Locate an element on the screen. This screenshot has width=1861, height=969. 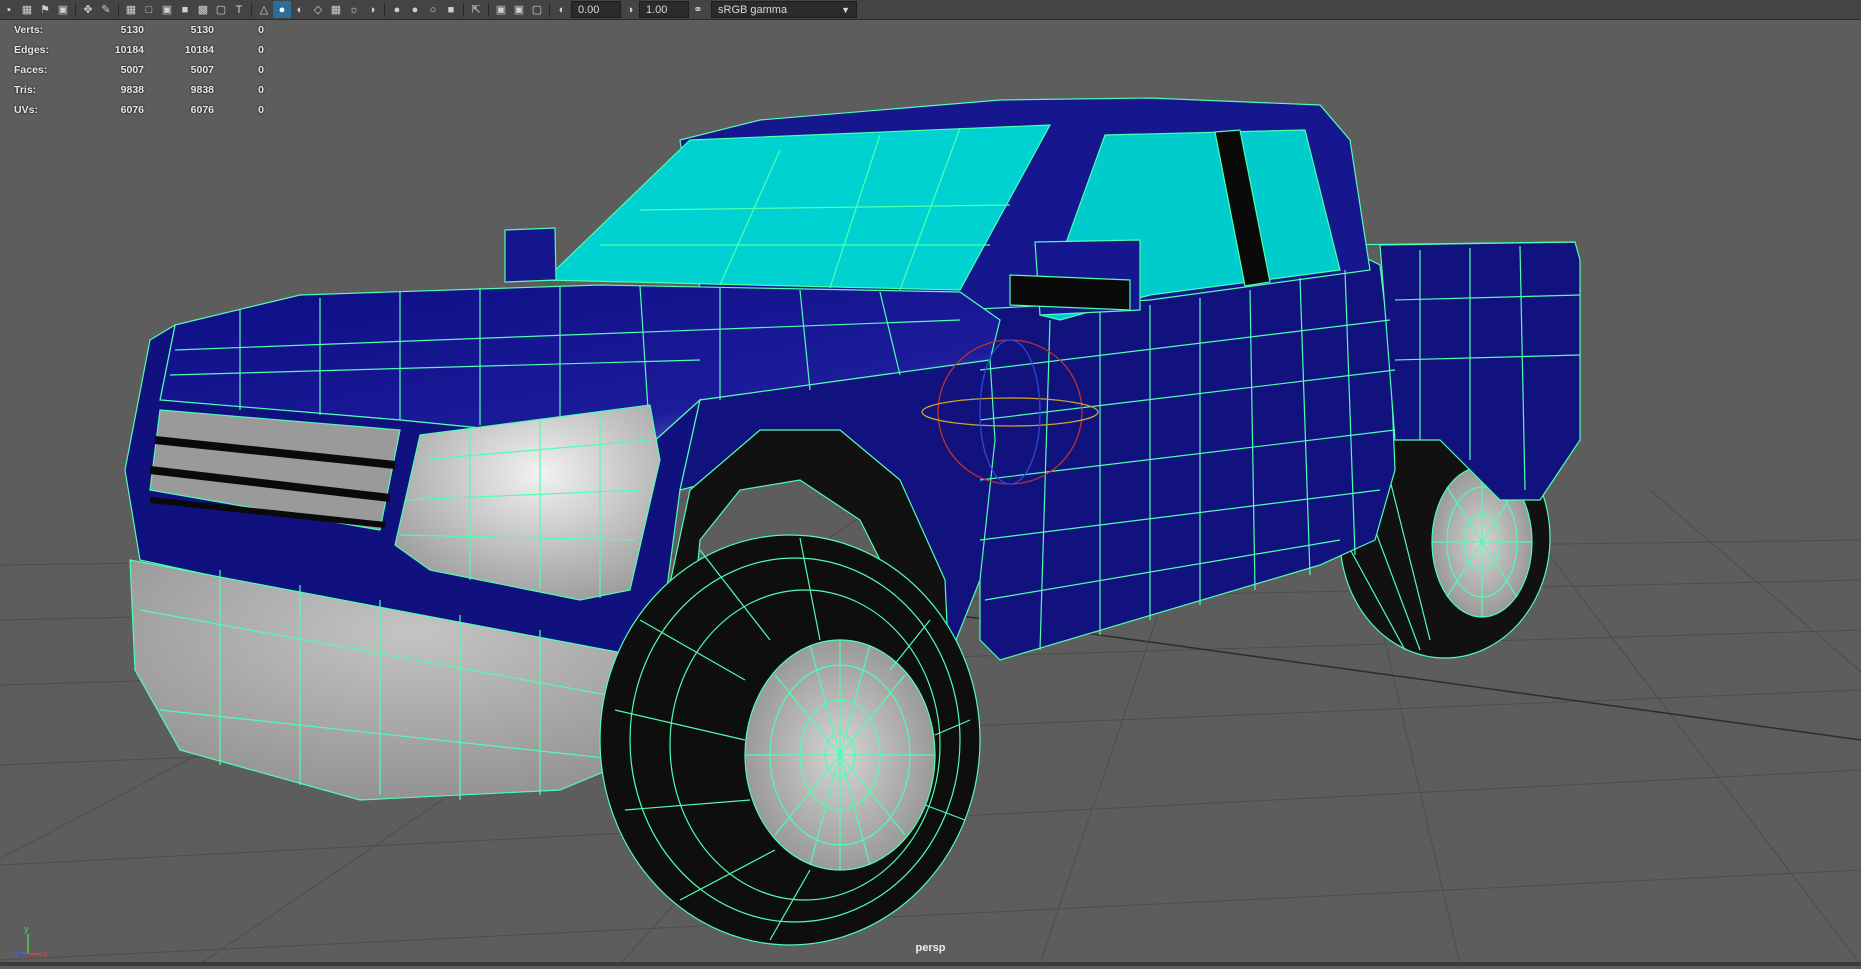
hud-label: Edges: is located at coordinates (32, 50).